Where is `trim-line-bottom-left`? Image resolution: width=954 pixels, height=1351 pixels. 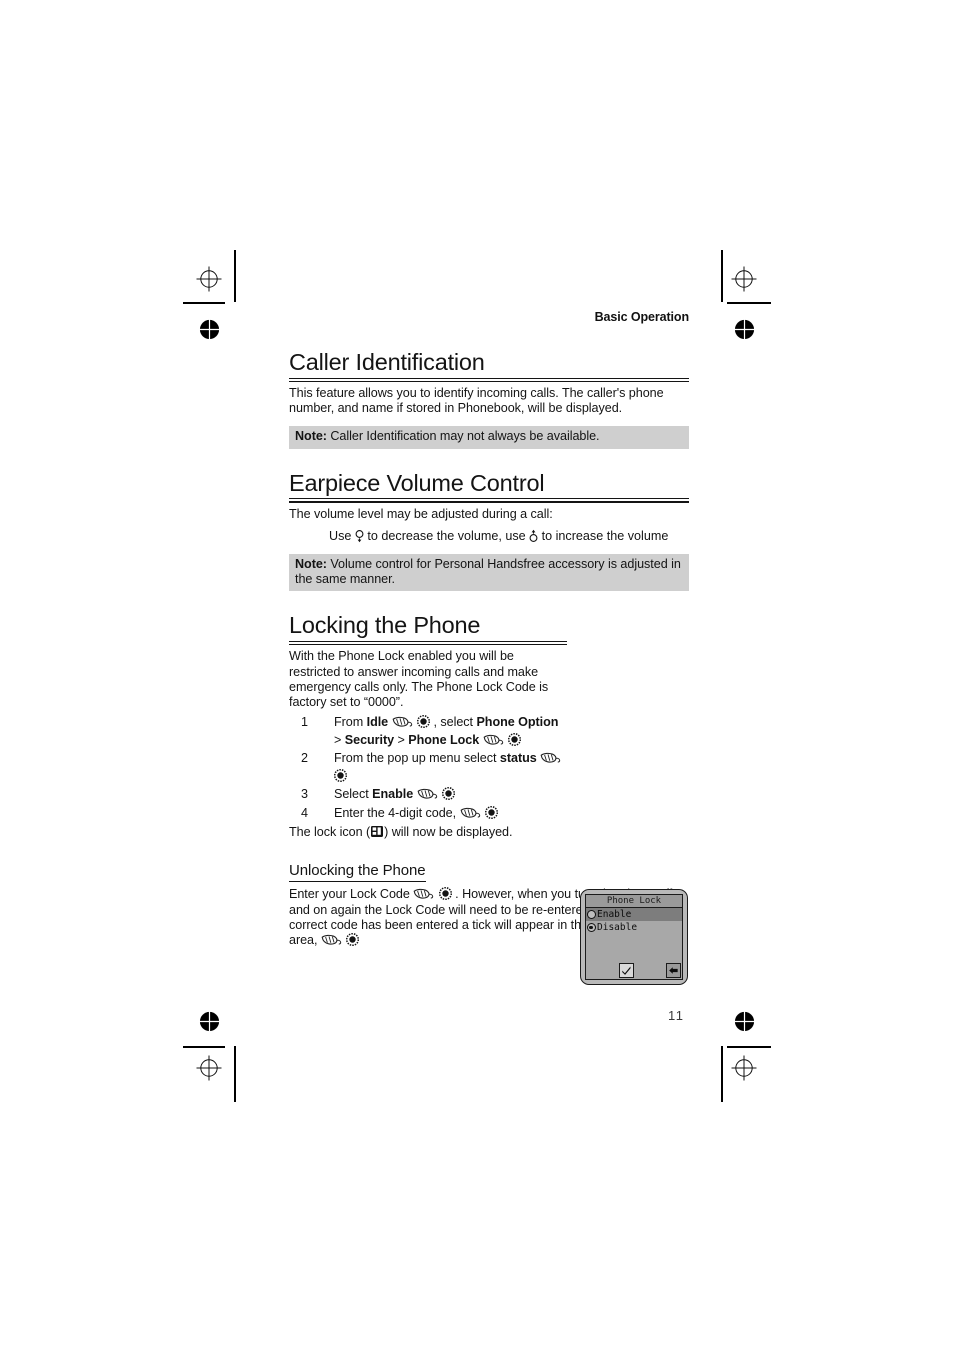
trim-line-bottom-left is located at coordinates (235, 1074).